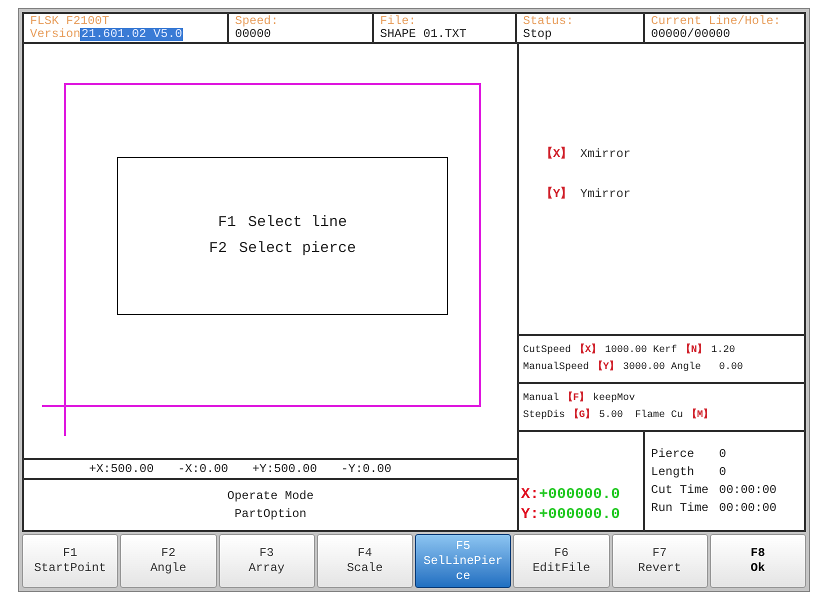  What do you see at coordinates (680, 508) in the screenshot?
I see `stat-label: Run Time` at bounding box center [680, 508].